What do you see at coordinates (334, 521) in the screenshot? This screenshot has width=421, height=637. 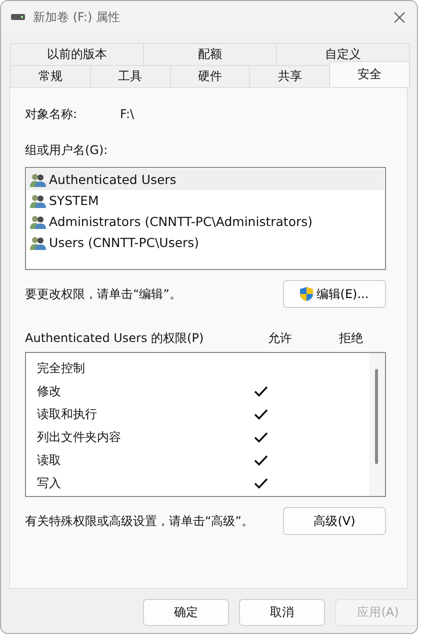 I see `advanced-button: 高级(V)` at bounding box center [334, 521].